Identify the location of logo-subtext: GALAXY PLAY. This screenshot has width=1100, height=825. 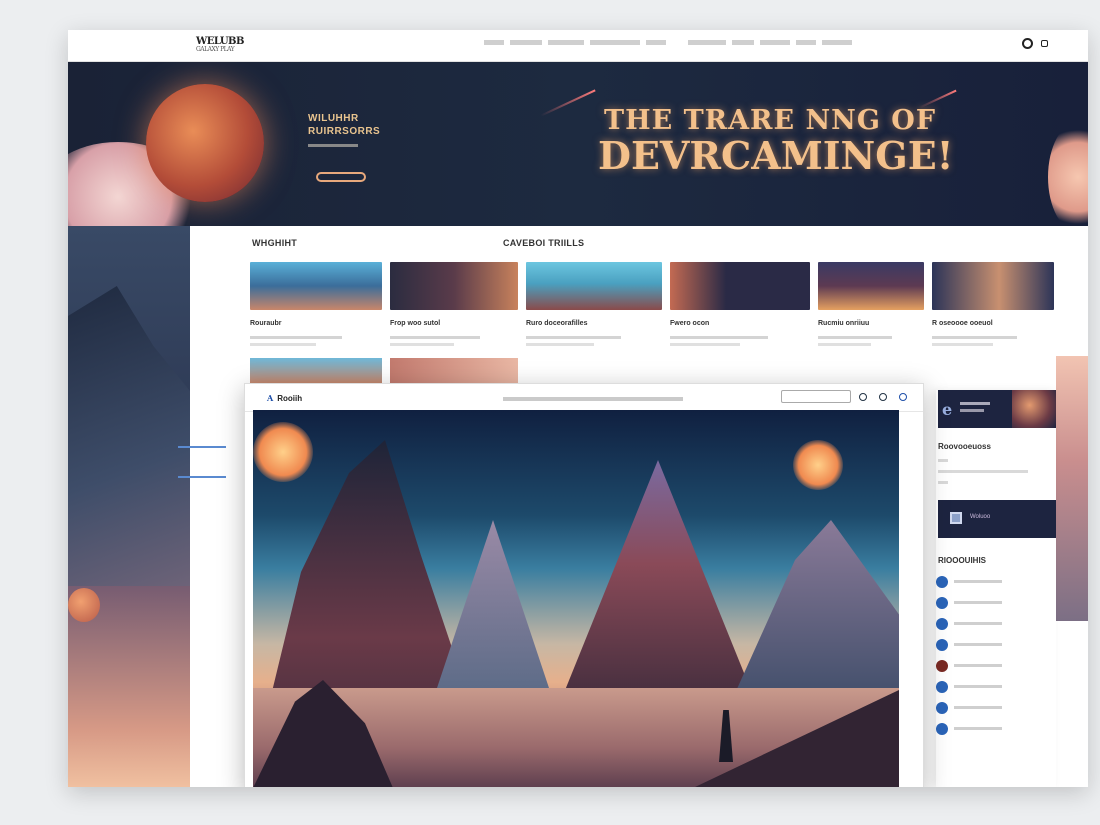
(215, 49).